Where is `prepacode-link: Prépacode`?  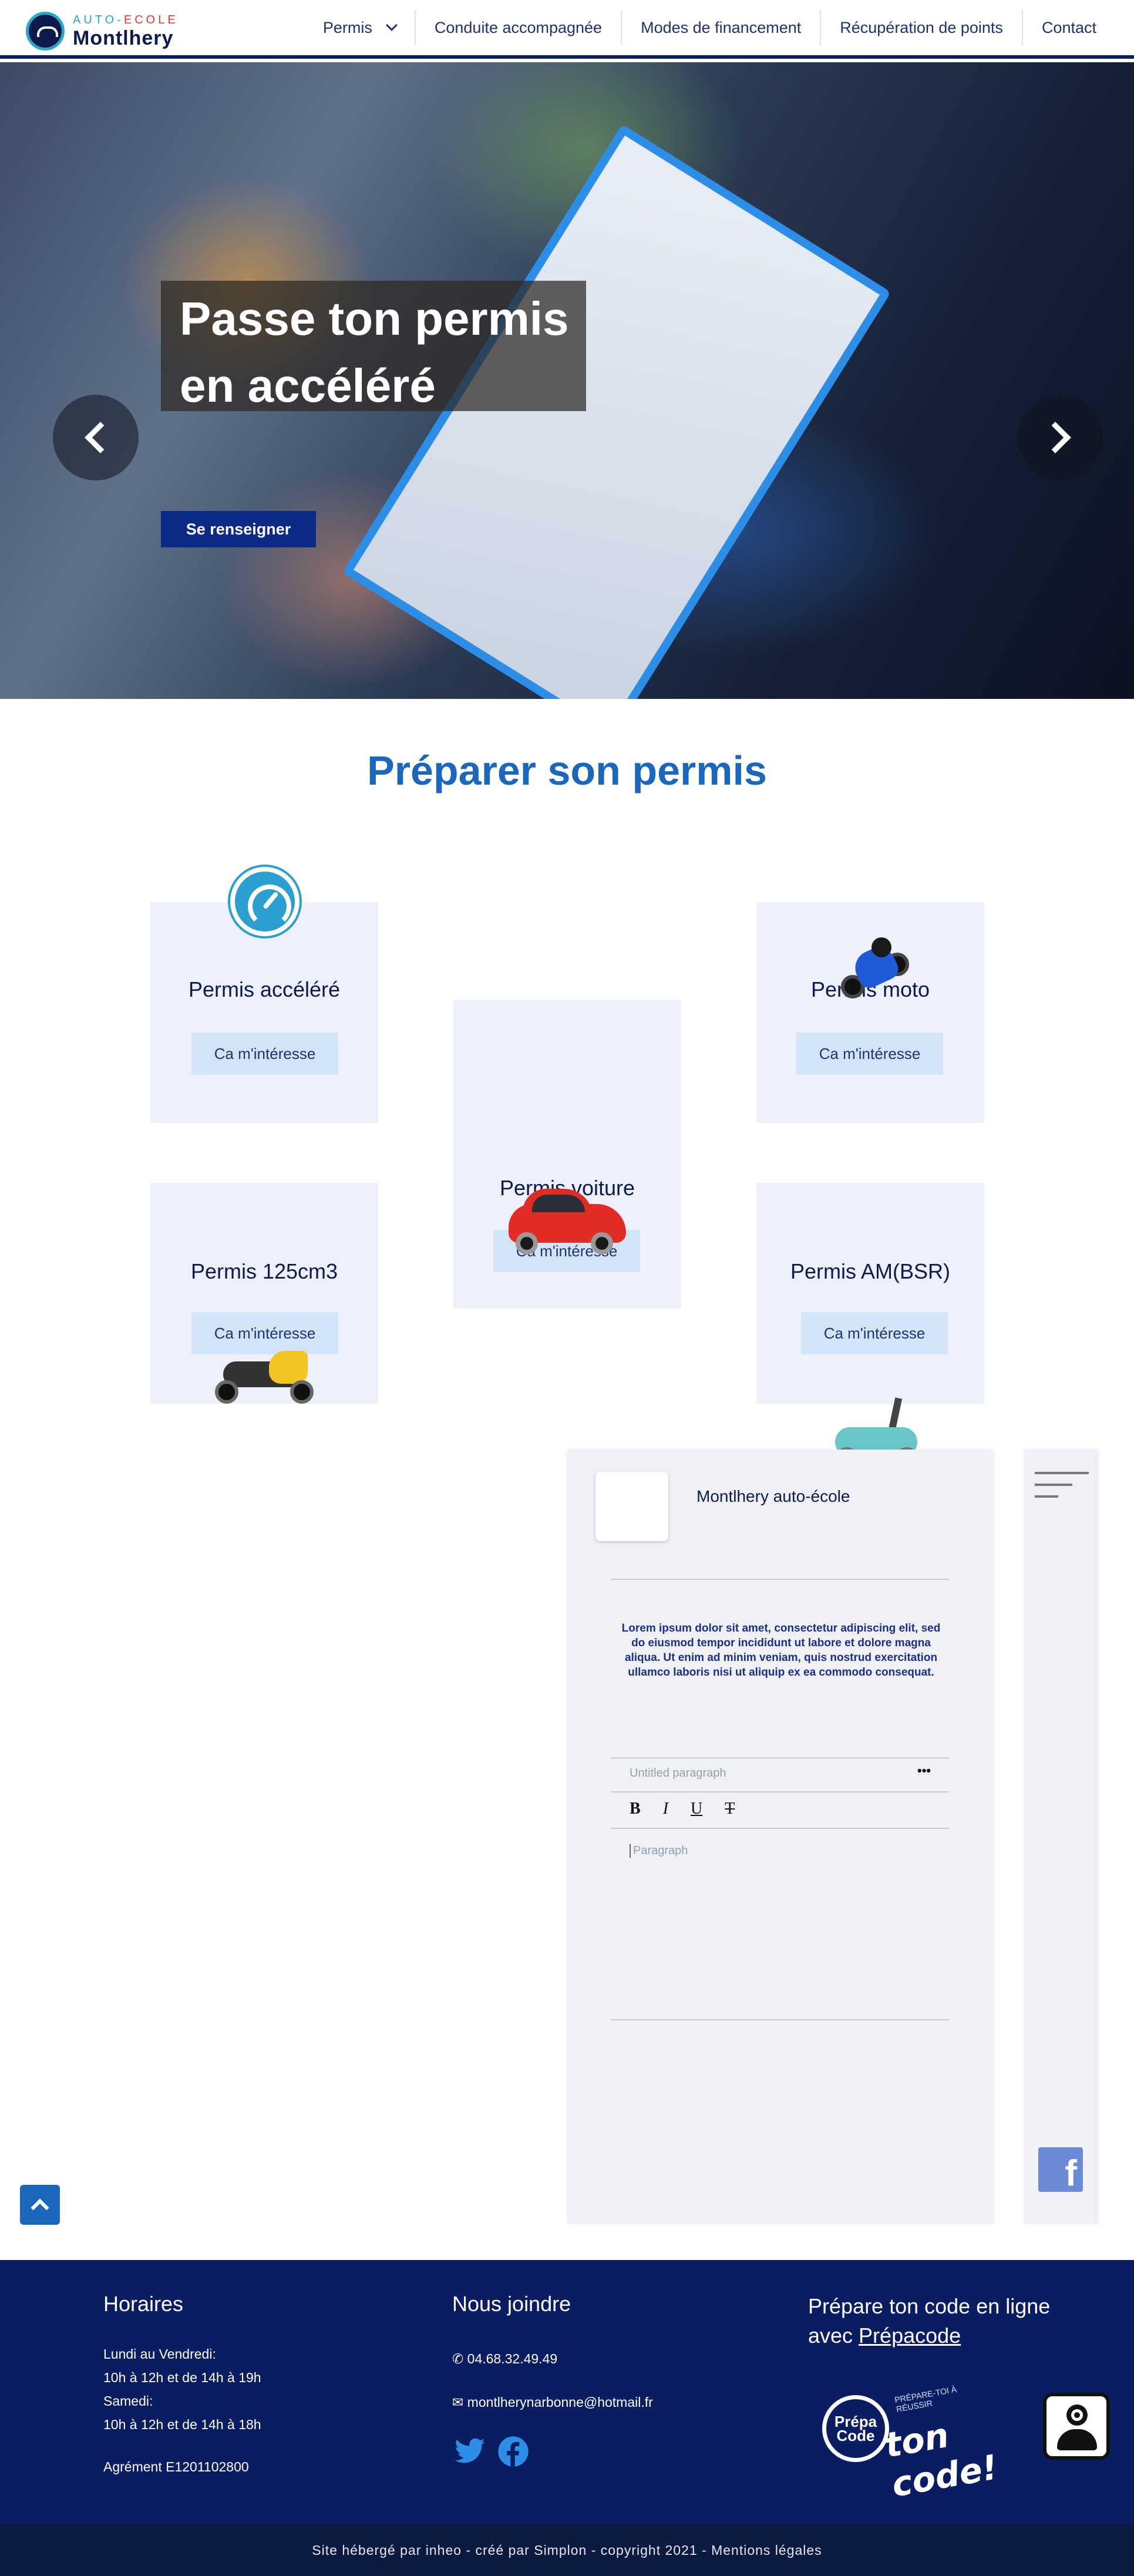
prepacode-link: Prépacode is located at coordinates (910, 2335).